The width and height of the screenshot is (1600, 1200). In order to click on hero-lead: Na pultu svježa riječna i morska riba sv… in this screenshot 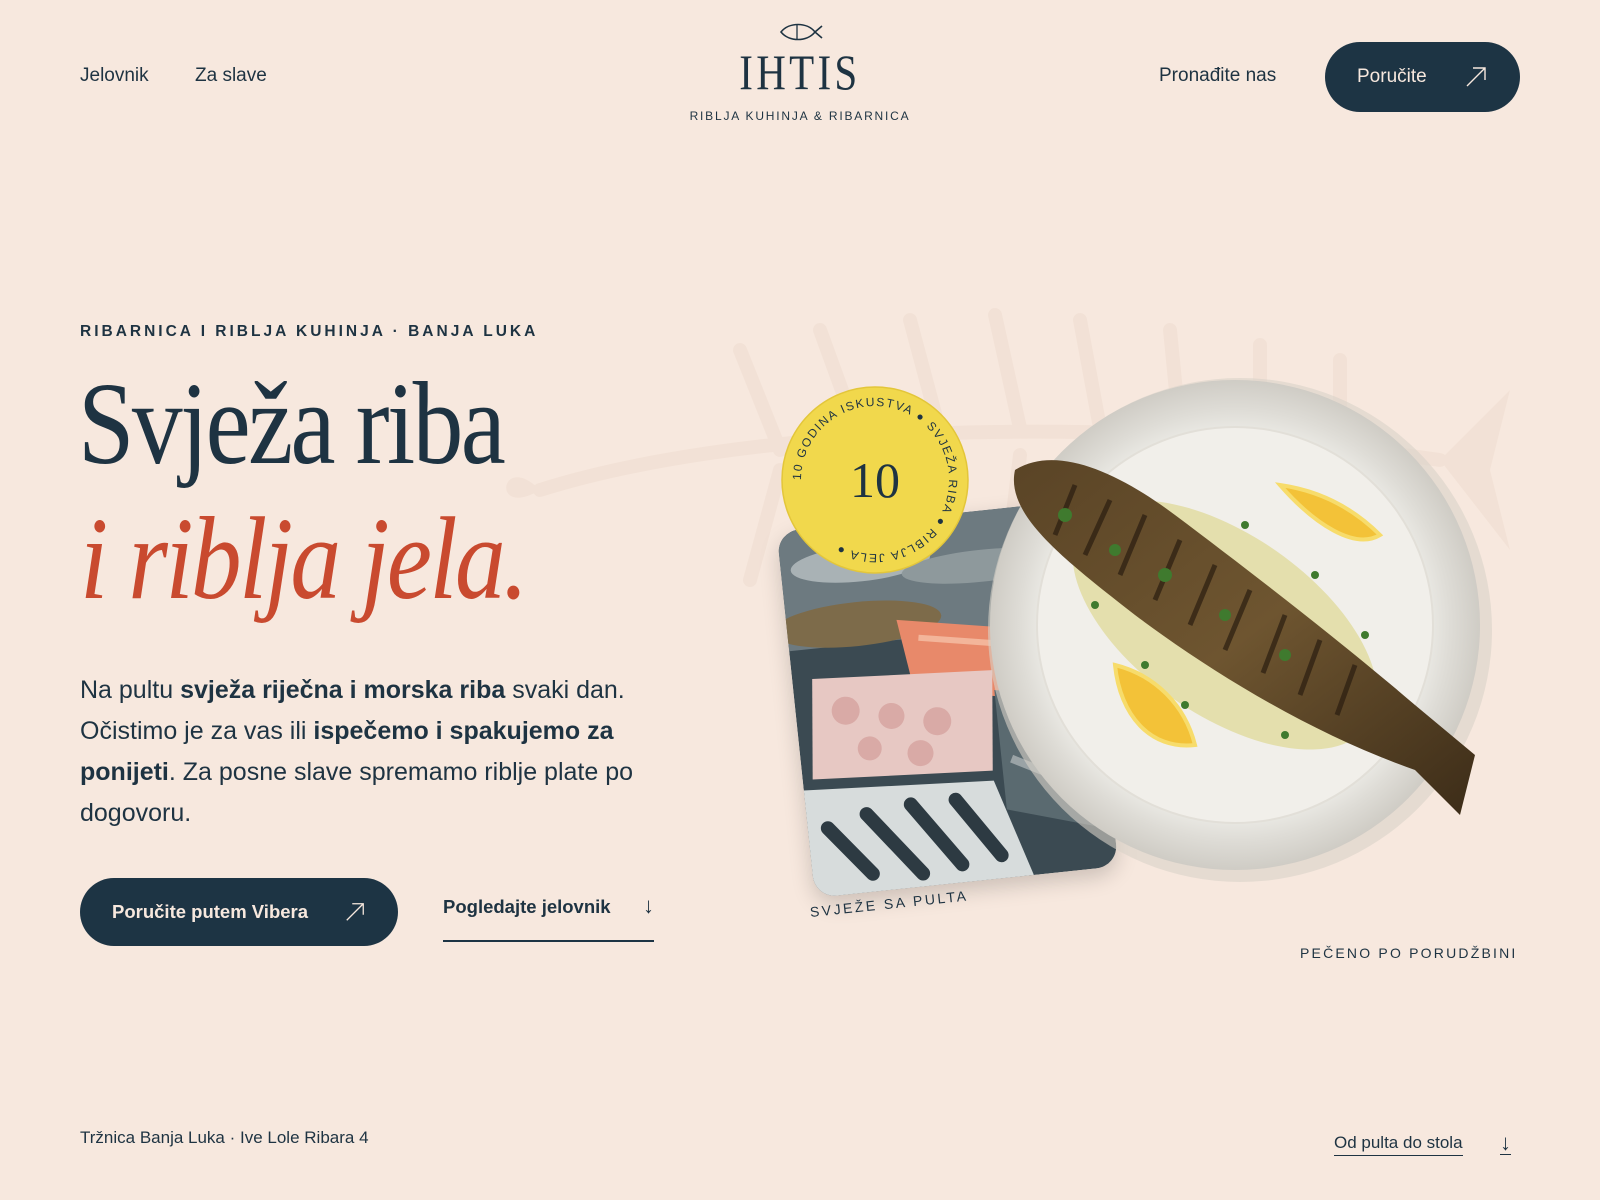, I will do `click(380, 752)`.